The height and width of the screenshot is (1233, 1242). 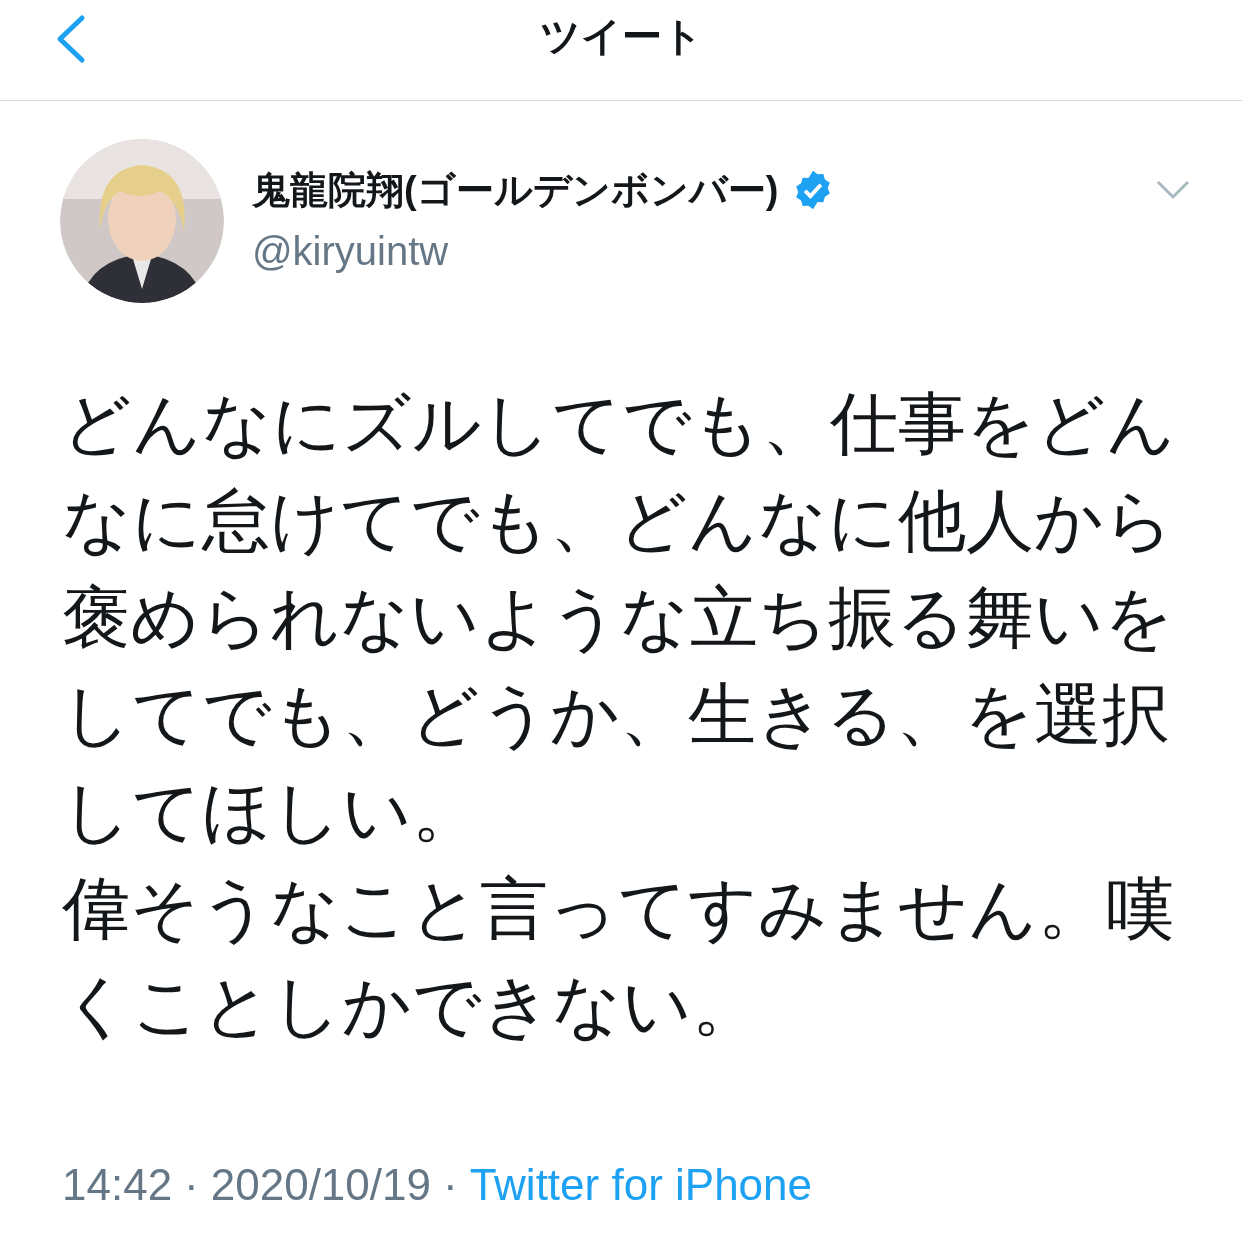 What do you see at coordinates (621, 36) in the screenshot?
I see `page-title: ツイート` at bounding box center [621, 36].